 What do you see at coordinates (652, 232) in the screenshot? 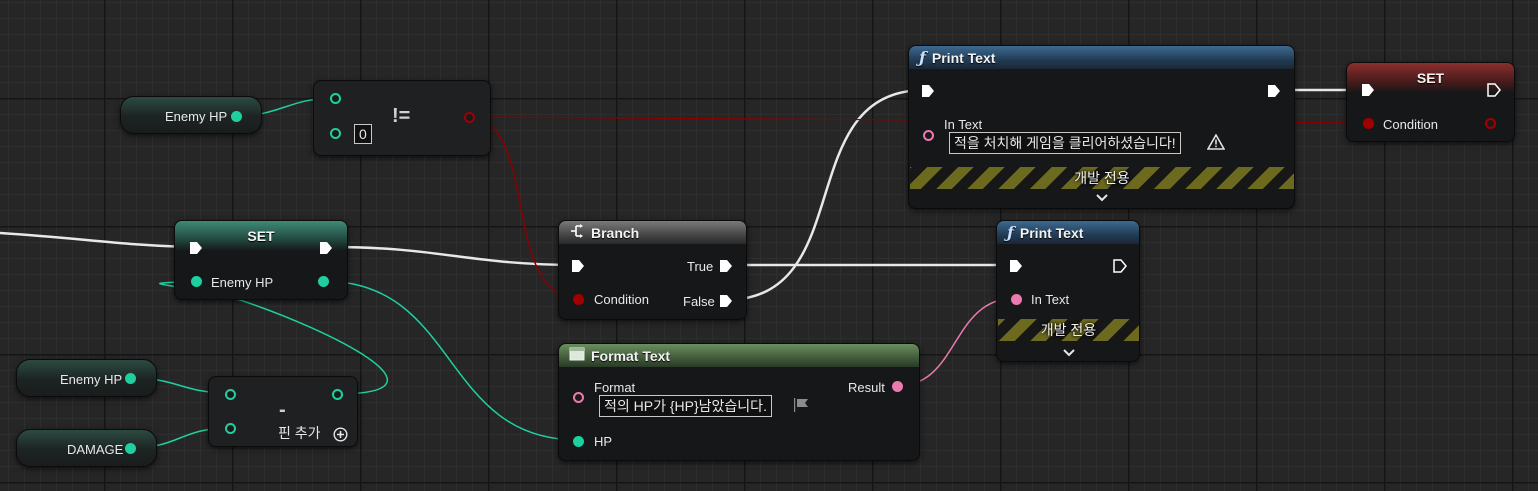
I see `node-header: Branch` at bounding box center [652, 232].